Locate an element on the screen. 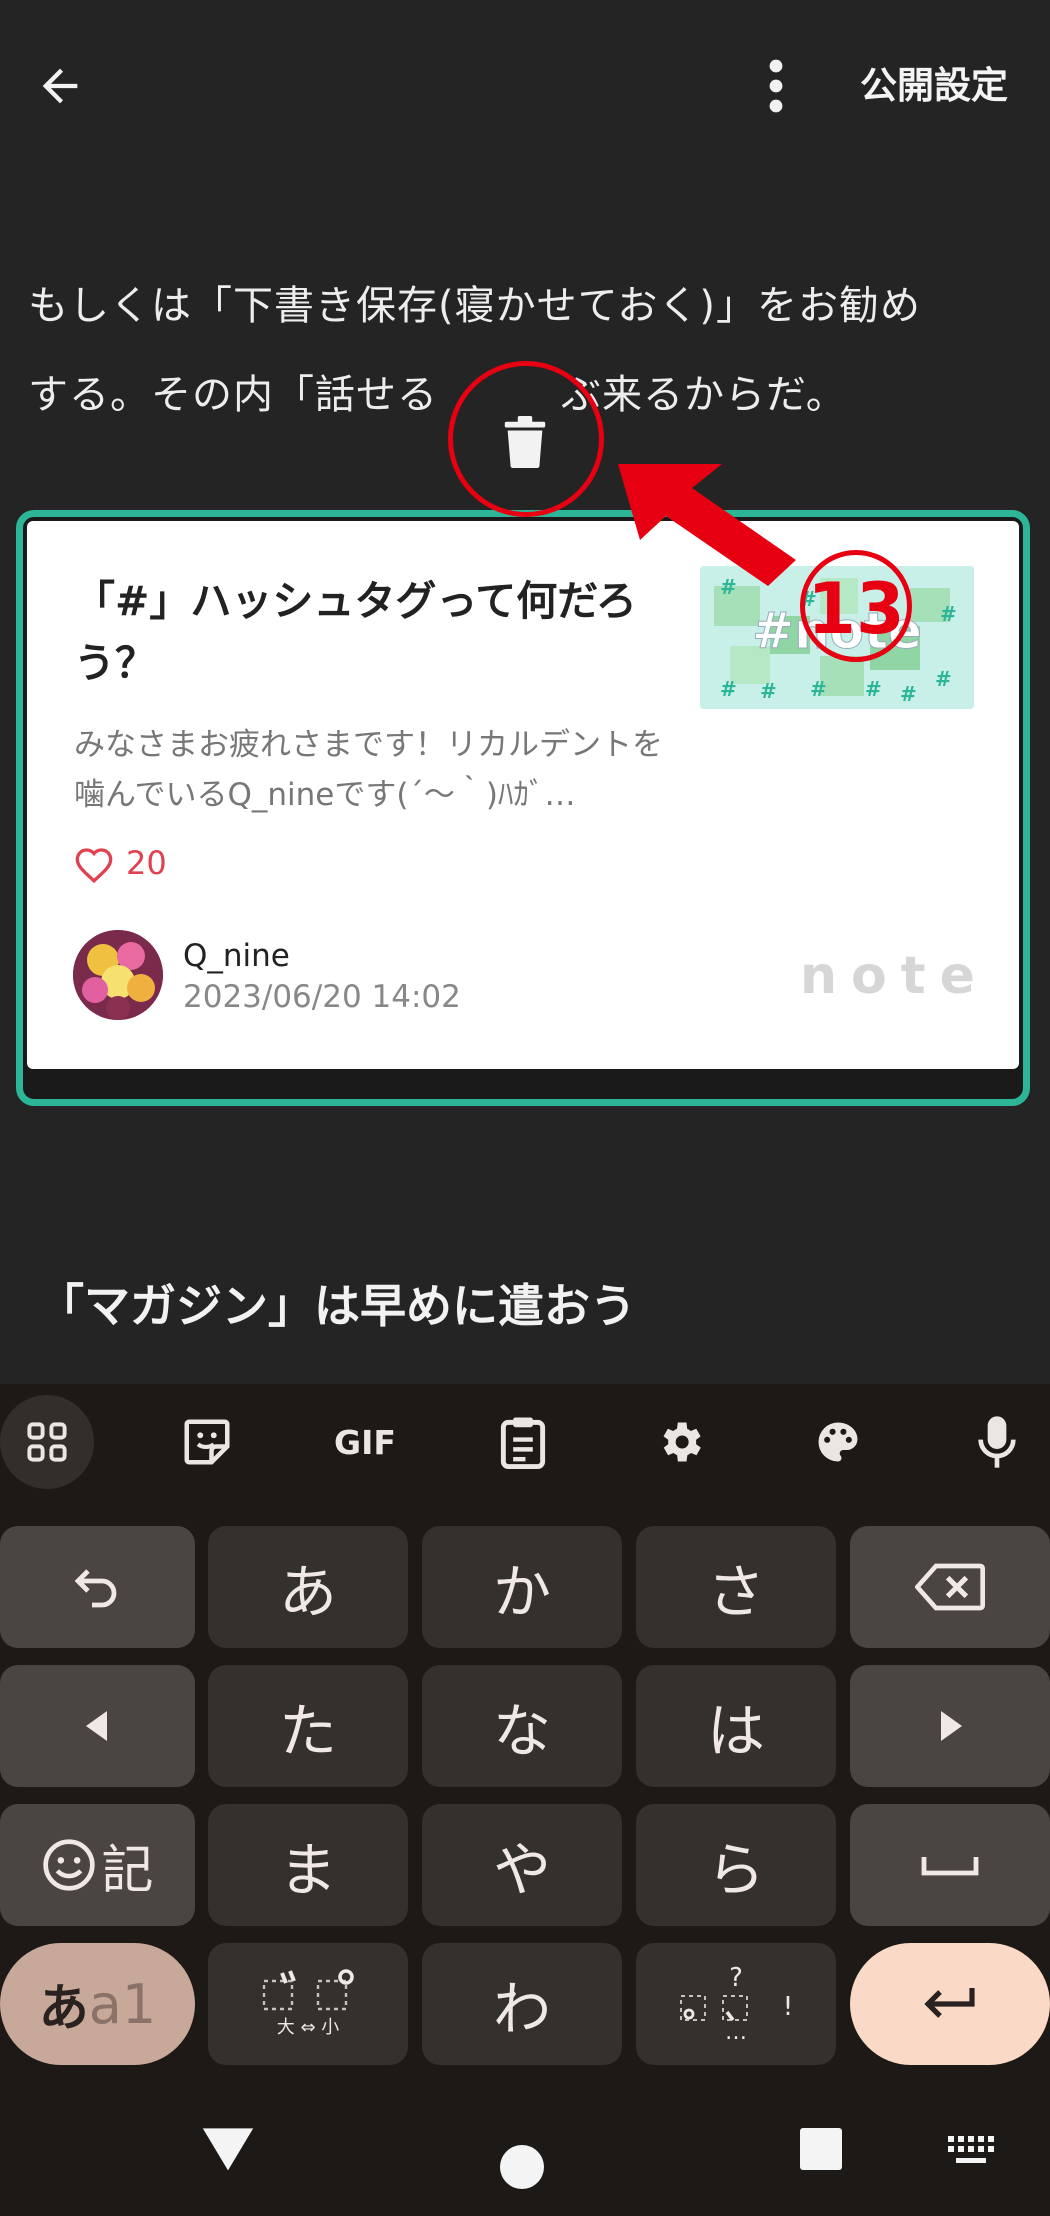  annotation-number: 13 is located at coordinates (856, 606).